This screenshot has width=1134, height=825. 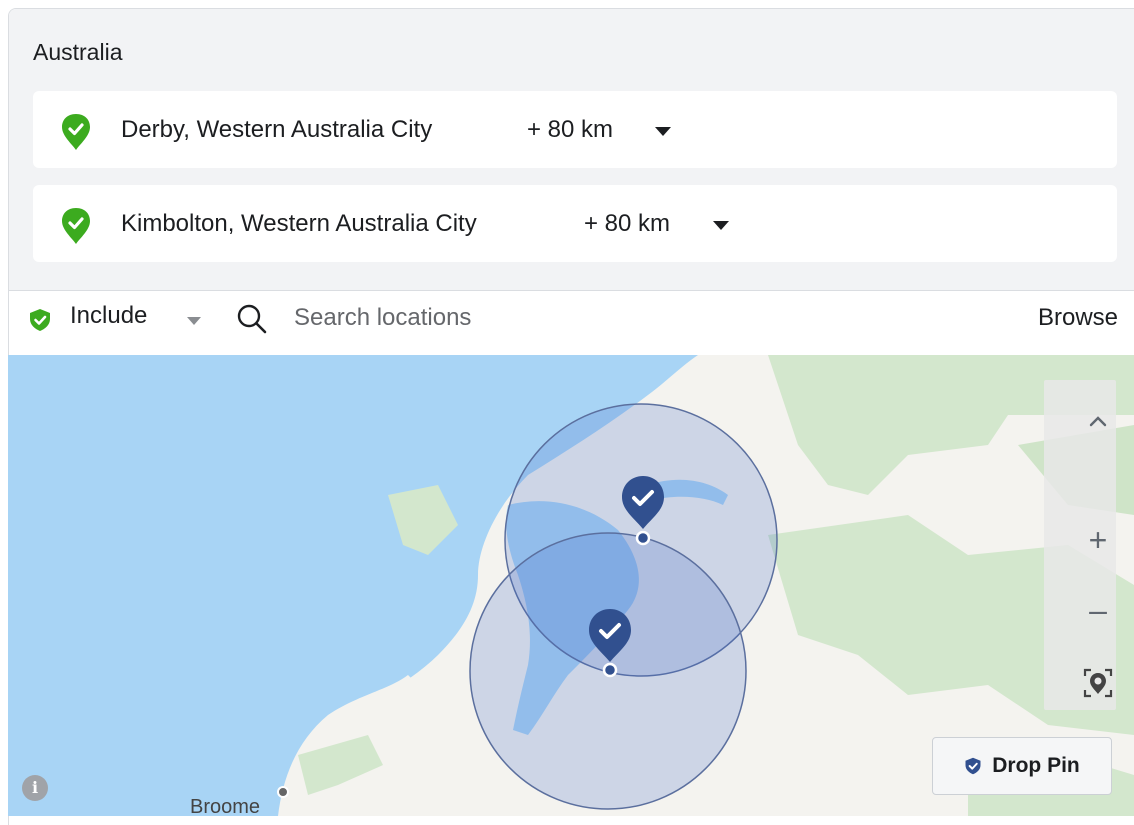 What do you see at coordinates (40, 320) in the screenshot?
I see `include-shield-icon` at bounding box center [40, 320].